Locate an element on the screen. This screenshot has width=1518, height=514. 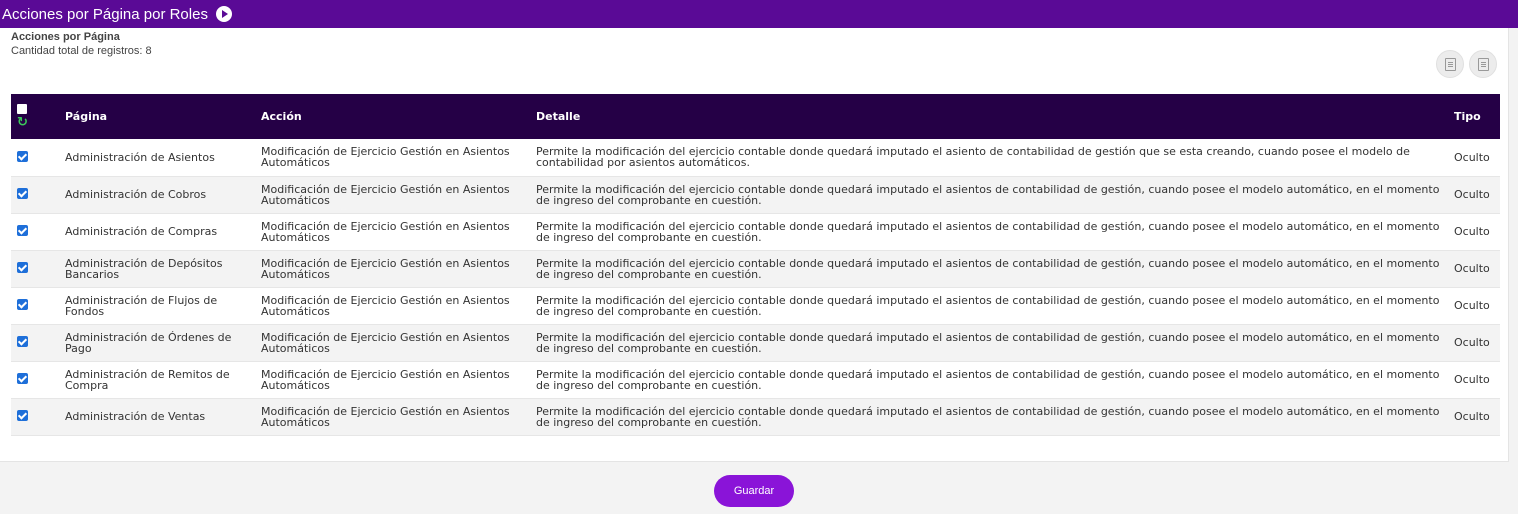
csv-icon is located at coordinates (1483, 64).